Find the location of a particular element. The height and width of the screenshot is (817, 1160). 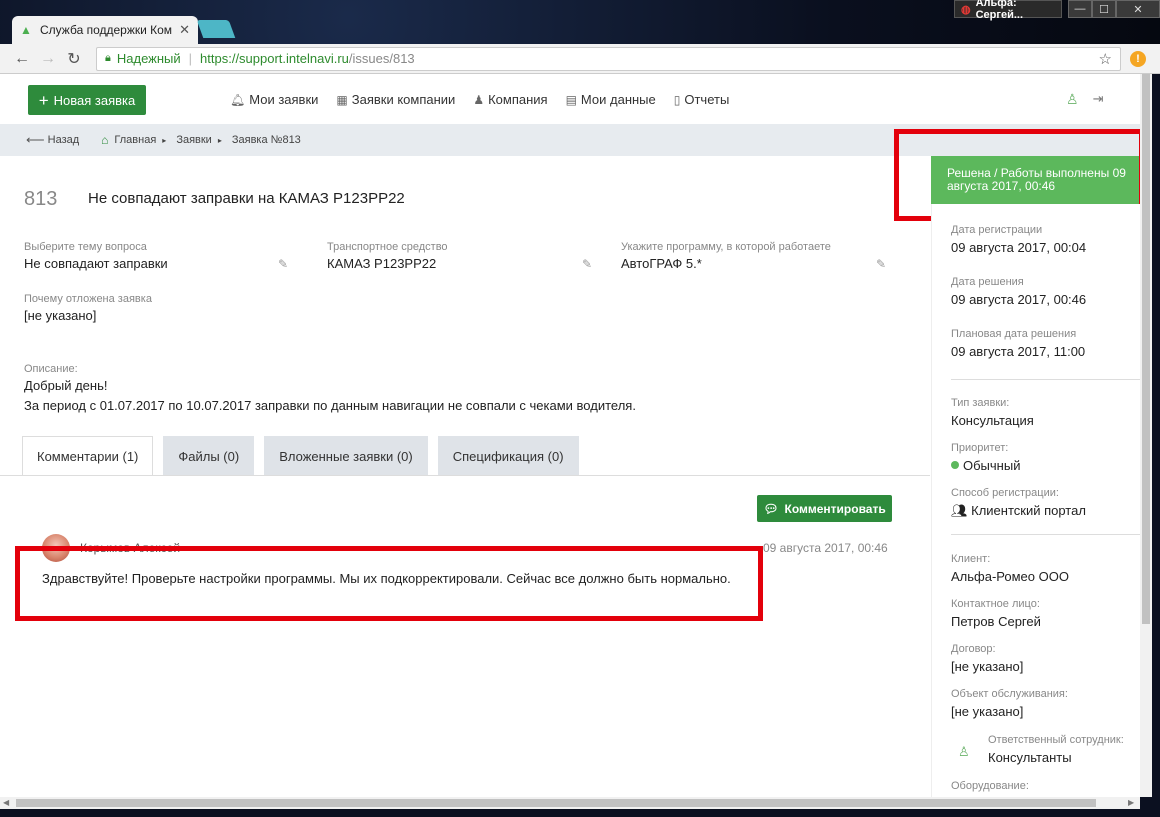

back-arrow-icon: ← is located at coordinates (22, 59).